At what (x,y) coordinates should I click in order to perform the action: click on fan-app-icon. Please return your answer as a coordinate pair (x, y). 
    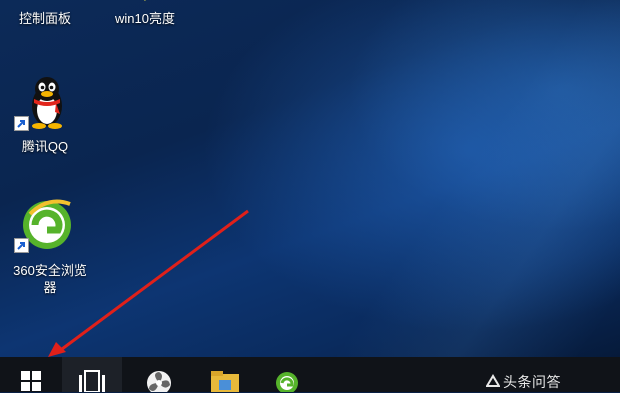
    Looking at the image, I should click on (159, 381).